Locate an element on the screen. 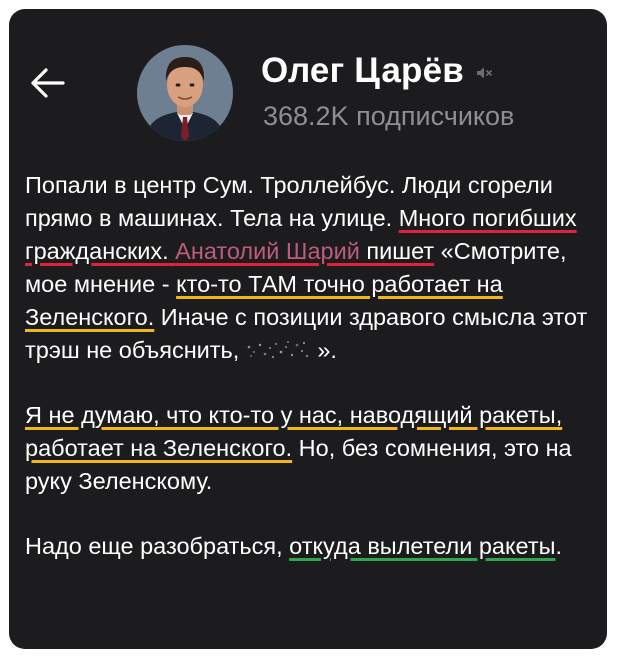 Image resolution: width=620 pixels, height=658 pixels. green-underlined-text: откуда вылетели ракеты is located at coordinates (422, 546).